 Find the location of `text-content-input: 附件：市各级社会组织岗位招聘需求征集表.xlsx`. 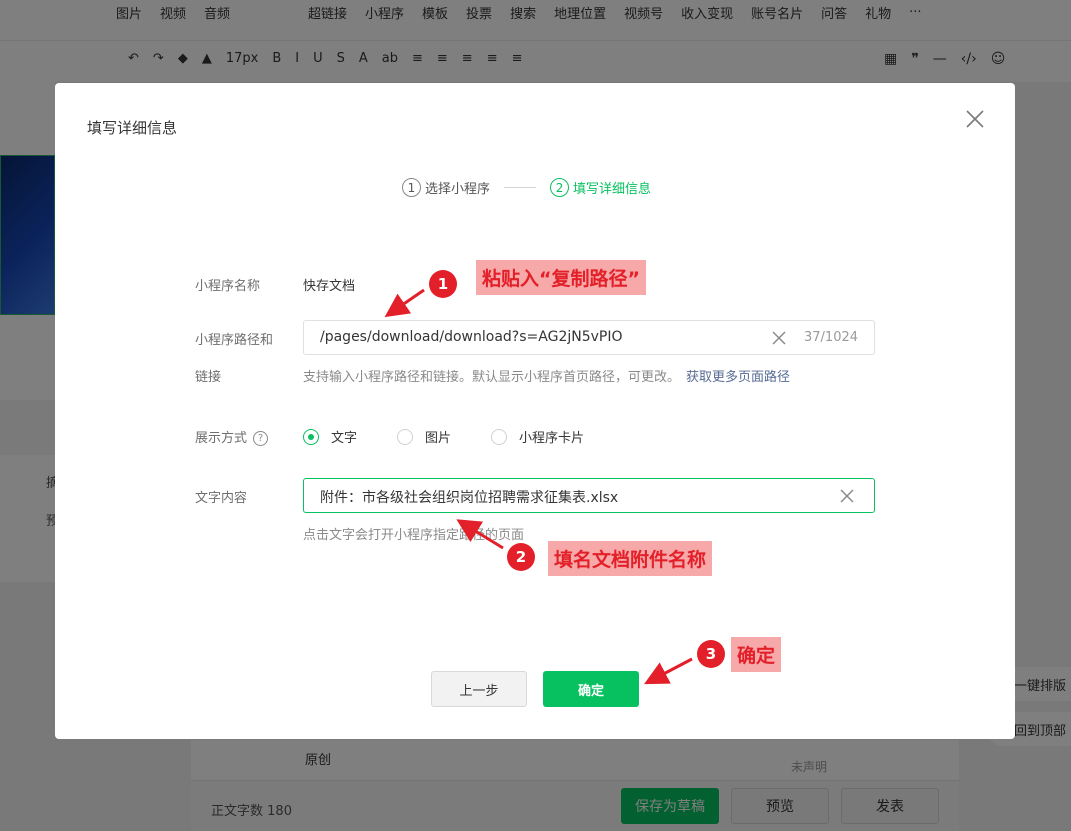

text-content-input: 附件：市各级社会组织岗位招聘需求征集表.xlsx is located at coordinates (589, 495).